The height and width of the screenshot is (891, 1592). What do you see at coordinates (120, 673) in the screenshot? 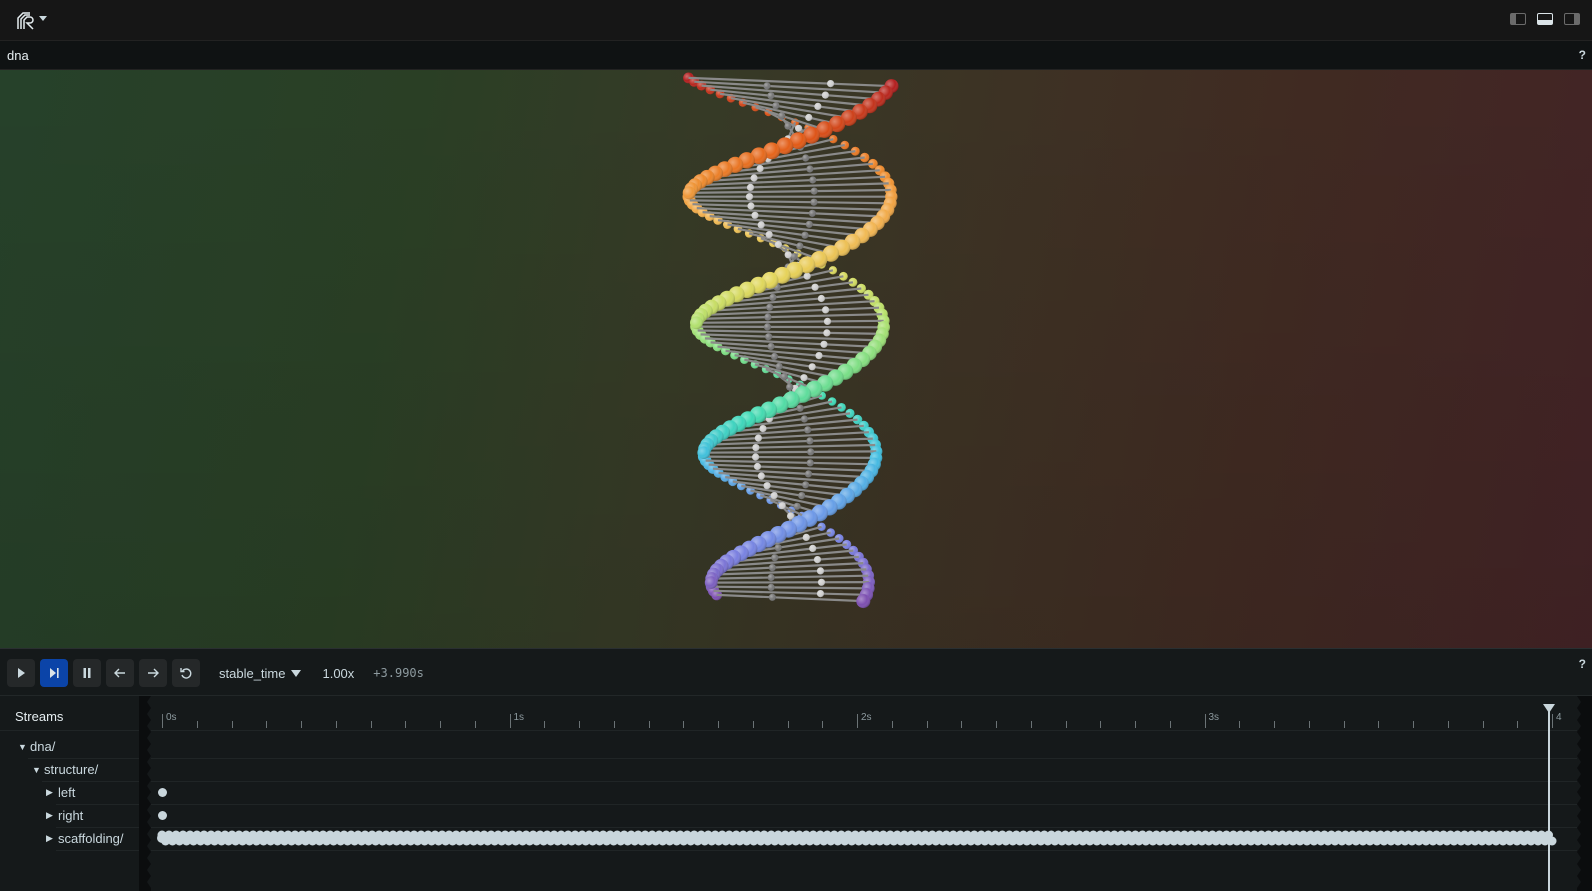
I see `step-back-button` at bounding box center [120, 673].